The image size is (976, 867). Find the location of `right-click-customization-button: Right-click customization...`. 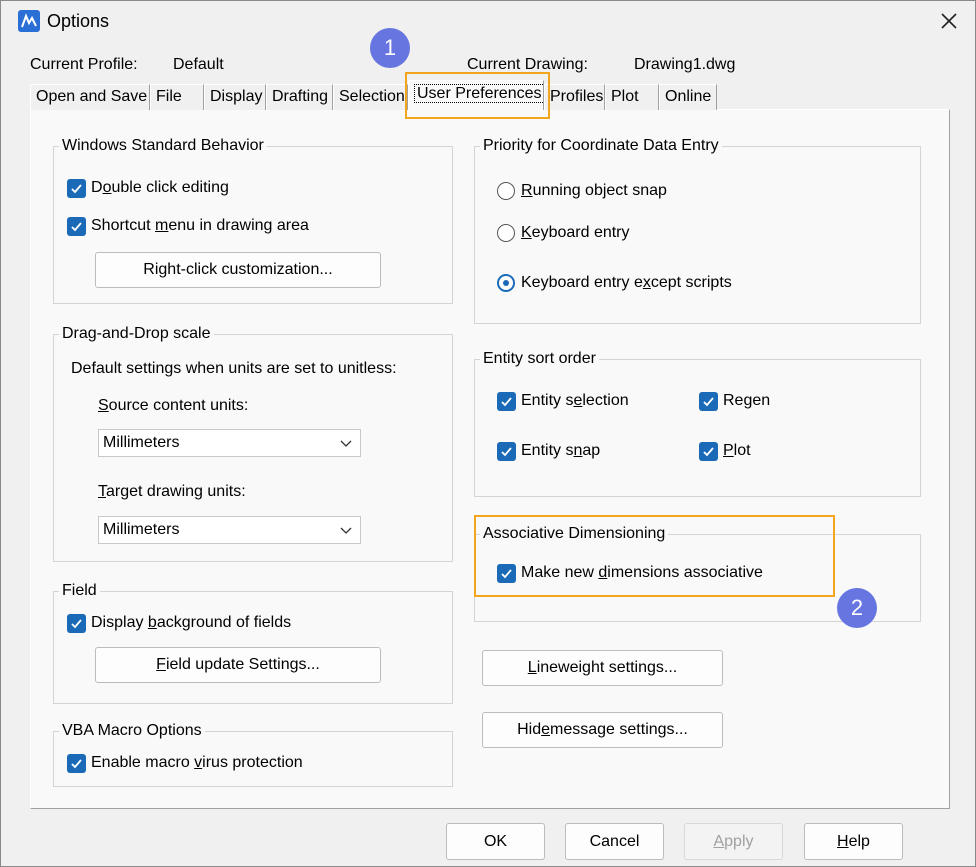

right-click-customization-button: Right-click customization... is located at coordinates (238, 270).